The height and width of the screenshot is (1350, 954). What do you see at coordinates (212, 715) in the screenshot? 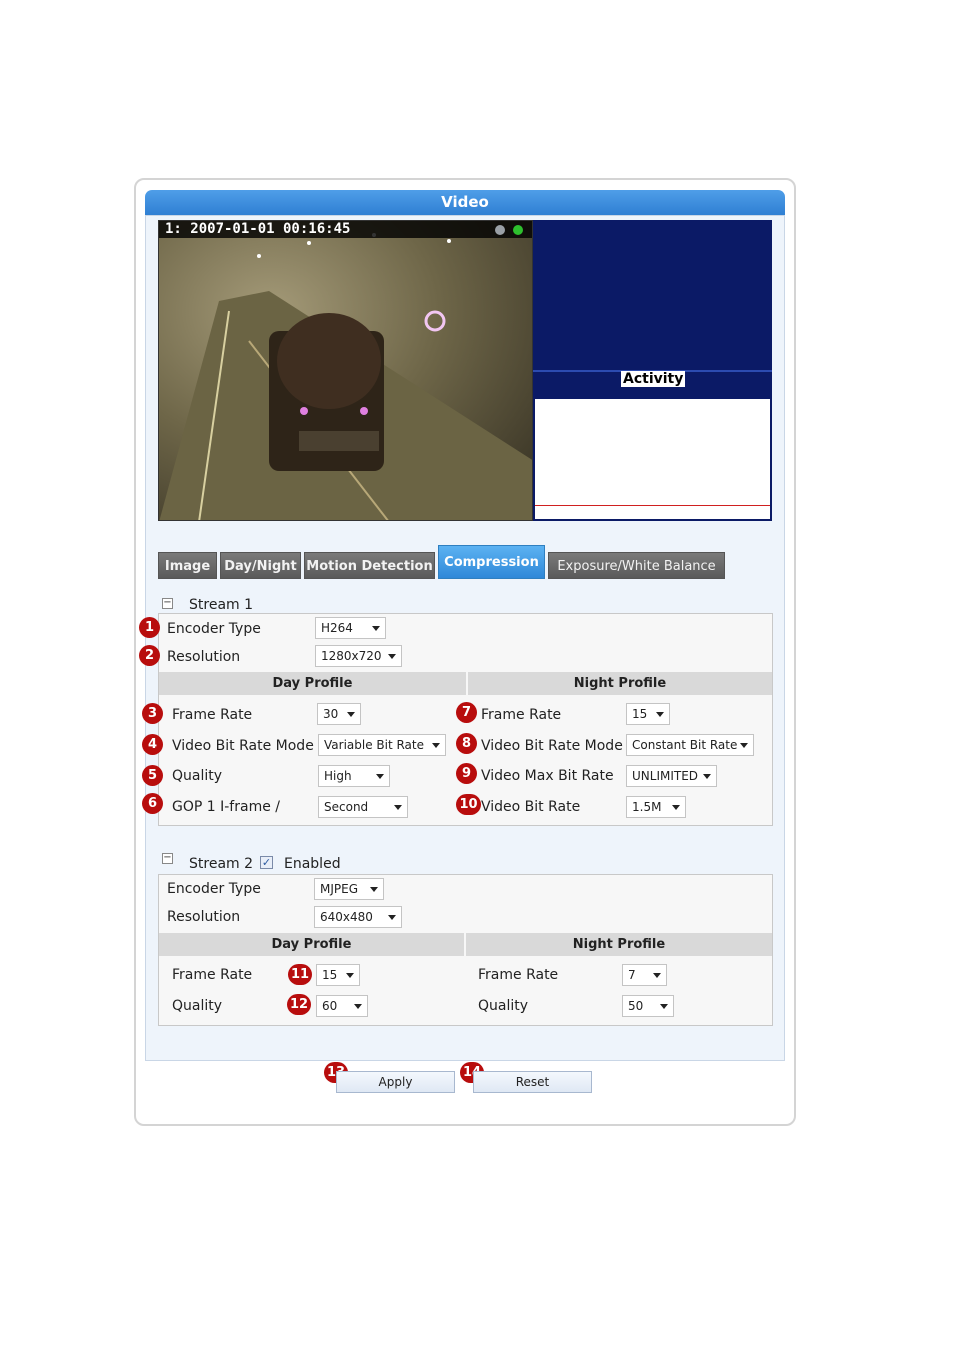
I see `stream1-day-frame-rate-label: Frame Rate` at bounding box center [212, 715].